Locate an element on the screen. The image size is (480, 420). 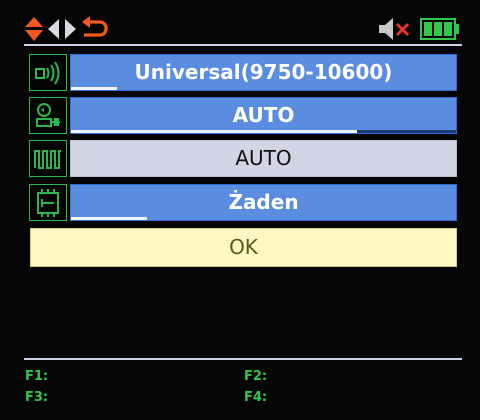
tone-icon-box is located at coordinates (48, 158).